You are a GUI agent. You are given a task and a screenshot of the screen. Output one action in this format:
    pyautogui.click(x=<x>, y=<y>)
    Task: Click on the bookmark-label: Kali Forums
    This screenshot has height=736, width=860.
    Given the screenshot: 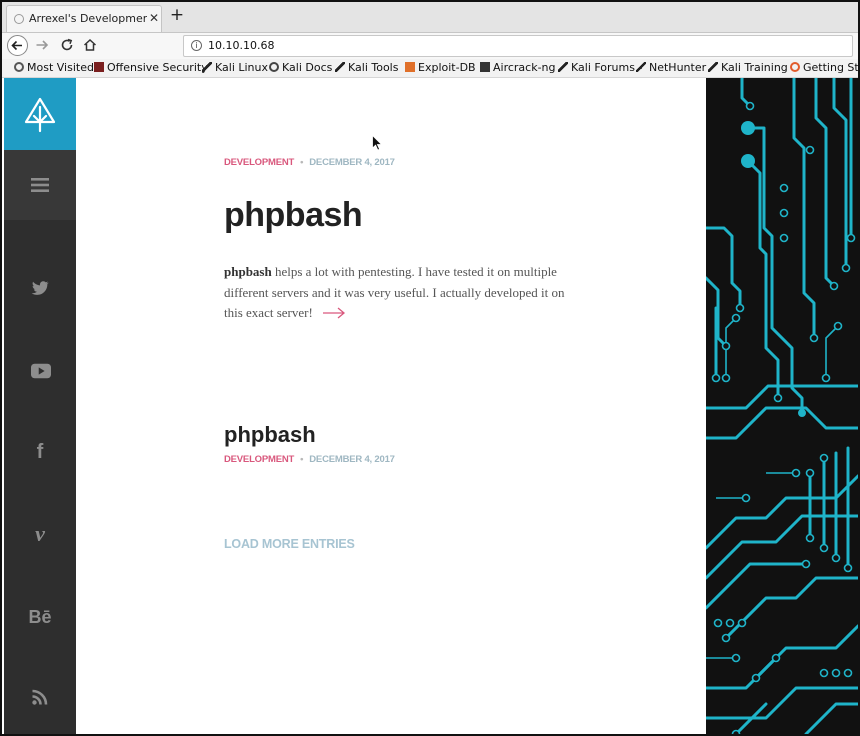 What is the action you would take?
    pyautogui.click(x=603, y=67)
    